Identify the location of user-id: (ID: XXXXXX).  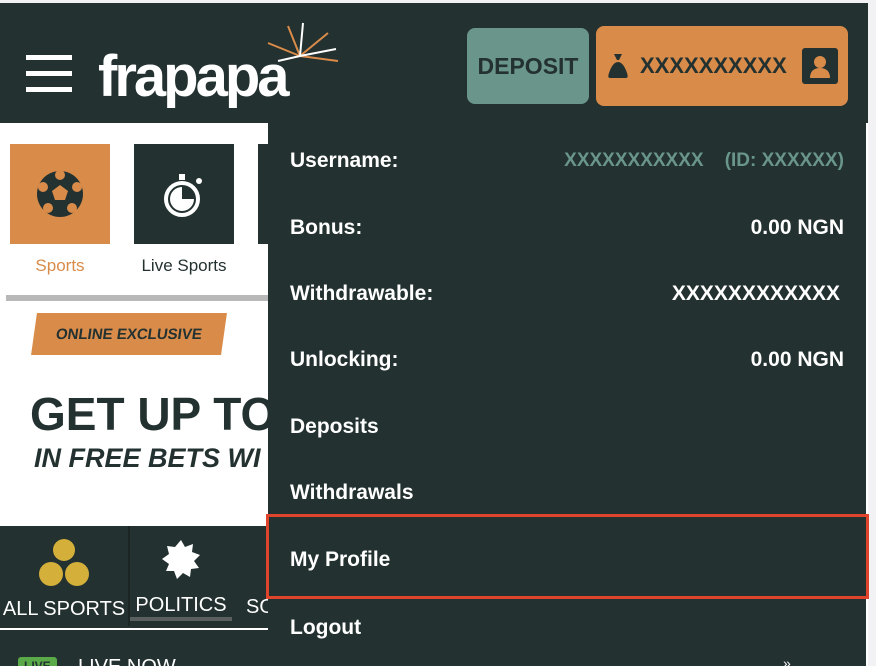
(784, 160).